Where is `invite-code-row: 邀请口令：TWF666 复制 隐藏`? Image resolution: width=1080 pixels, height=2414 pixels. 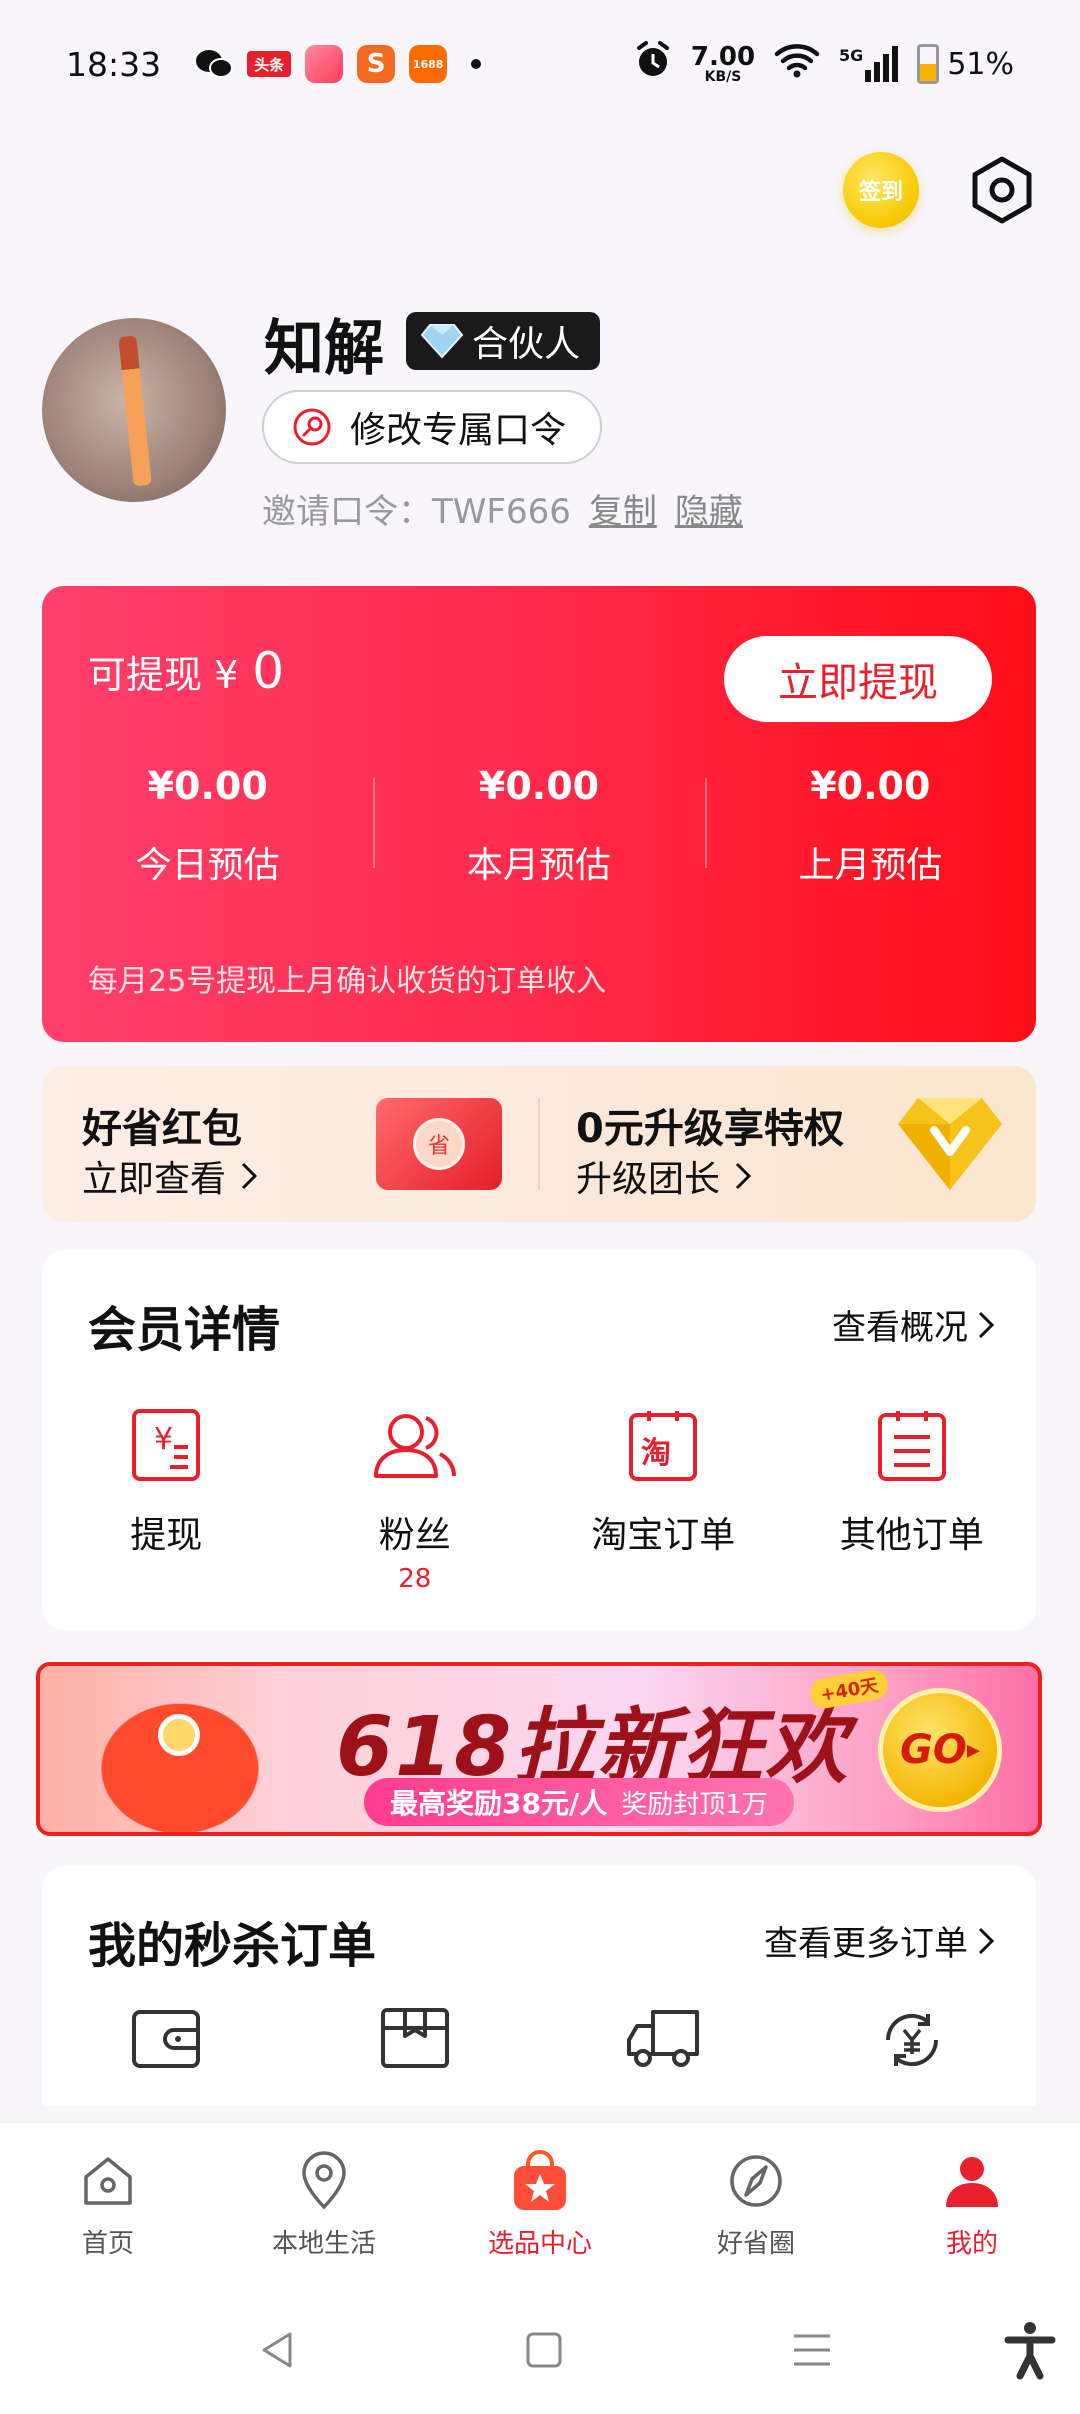 invite-code-row: 邀请口令：TWF666 复制 隐藏 is located at coordinates (502, 508).